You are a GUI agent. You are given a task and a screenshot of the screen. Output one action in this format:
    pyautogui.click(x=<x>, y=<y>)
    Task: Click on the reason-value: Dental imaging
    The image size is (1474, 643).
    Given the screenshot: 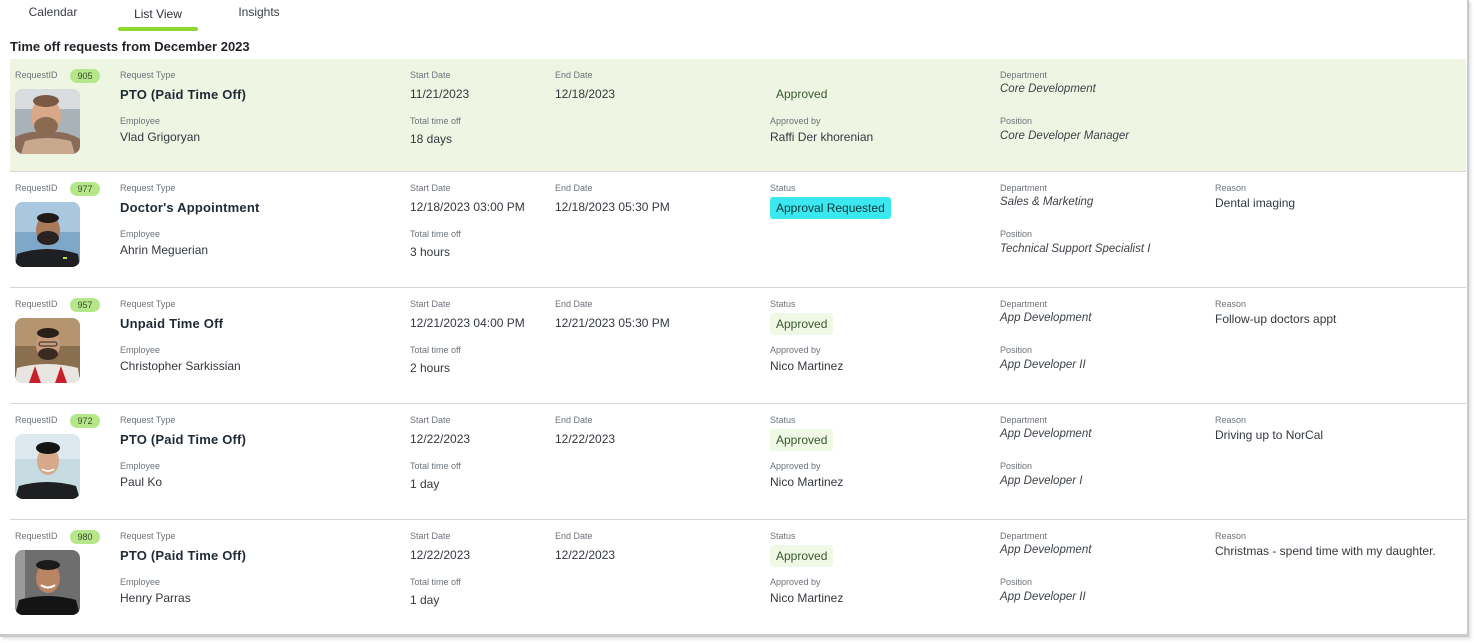 What is the action you would take?
    pyautogui.click(x=1255, y=203)
    